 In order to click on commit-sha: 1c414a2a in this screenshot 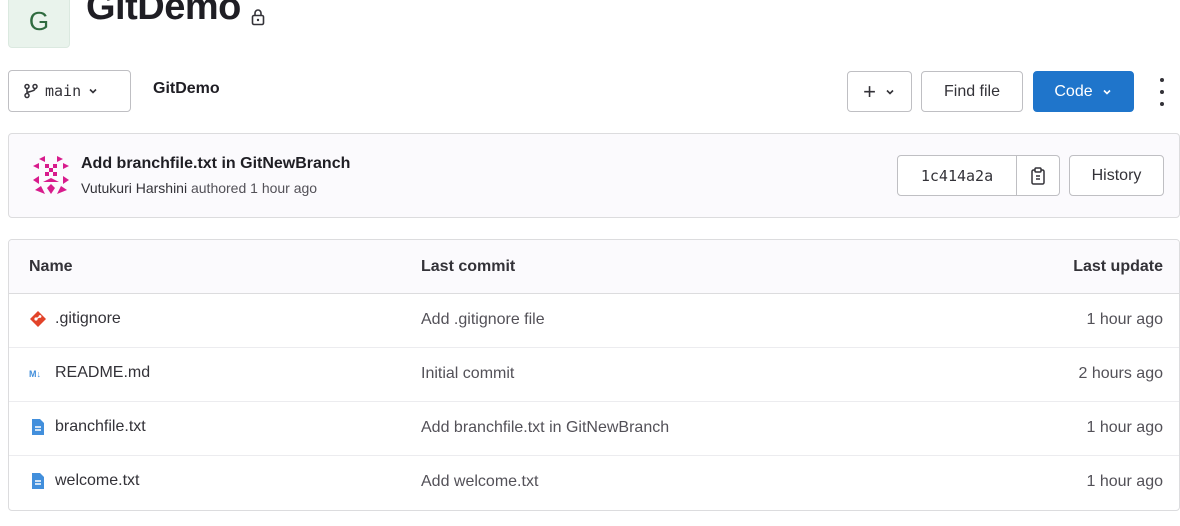, I will do `click(957, 175)`.